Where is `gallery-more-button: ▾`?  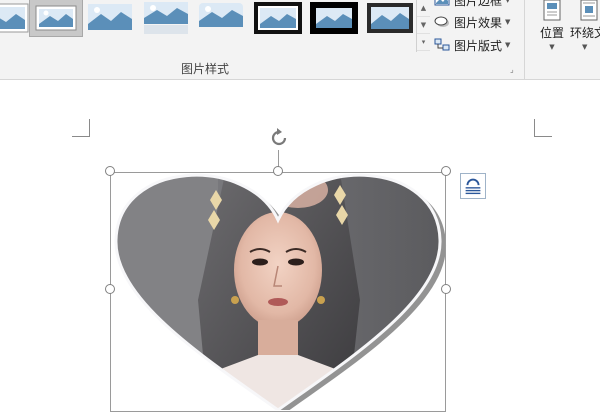
gallery-more-button: ▾ is located at coordinates (423, 42).